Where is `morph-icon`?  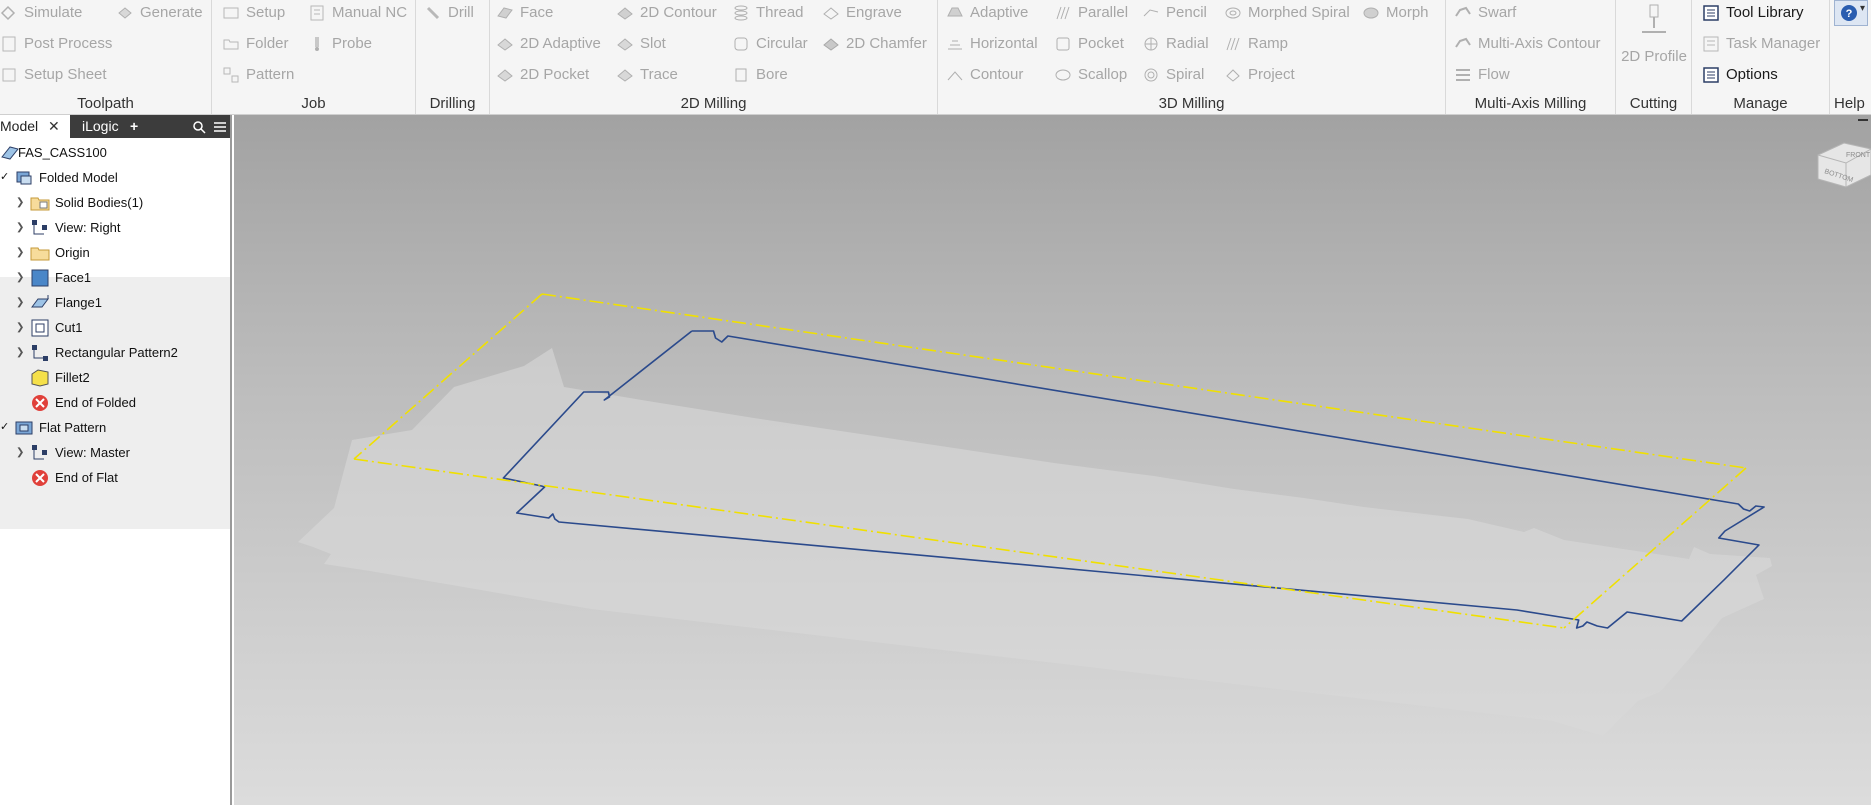 morph-icon is located at coordinates (1371, 13).